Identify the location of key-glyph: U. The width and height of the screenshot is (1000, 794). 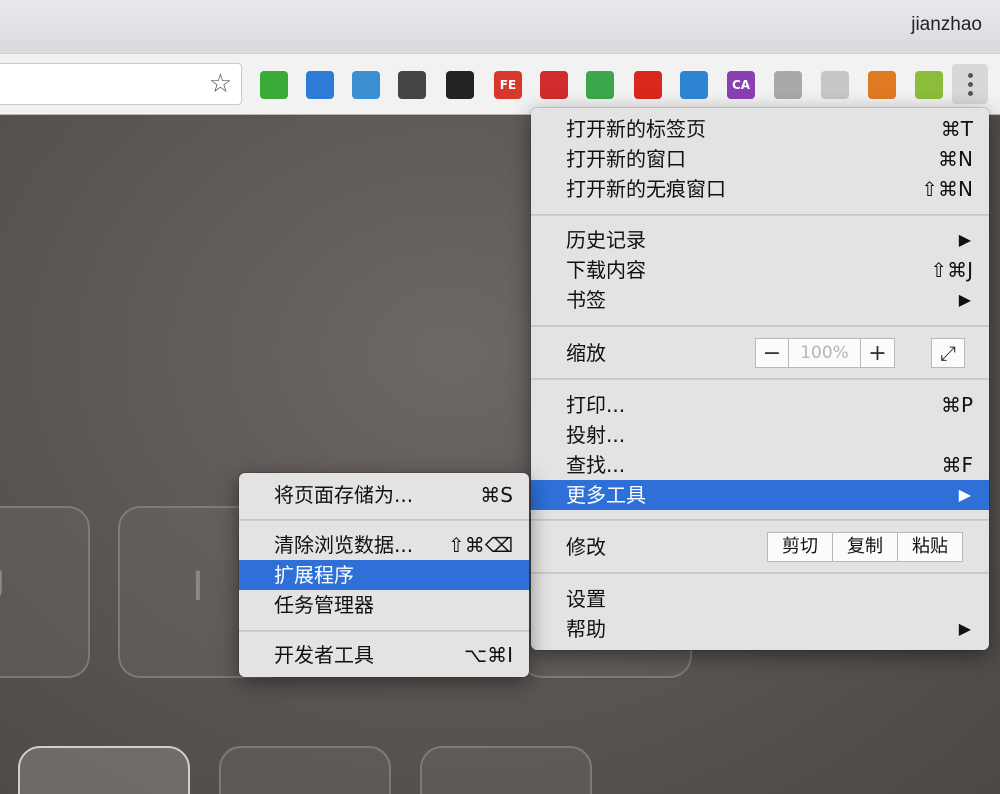
(2, 587).